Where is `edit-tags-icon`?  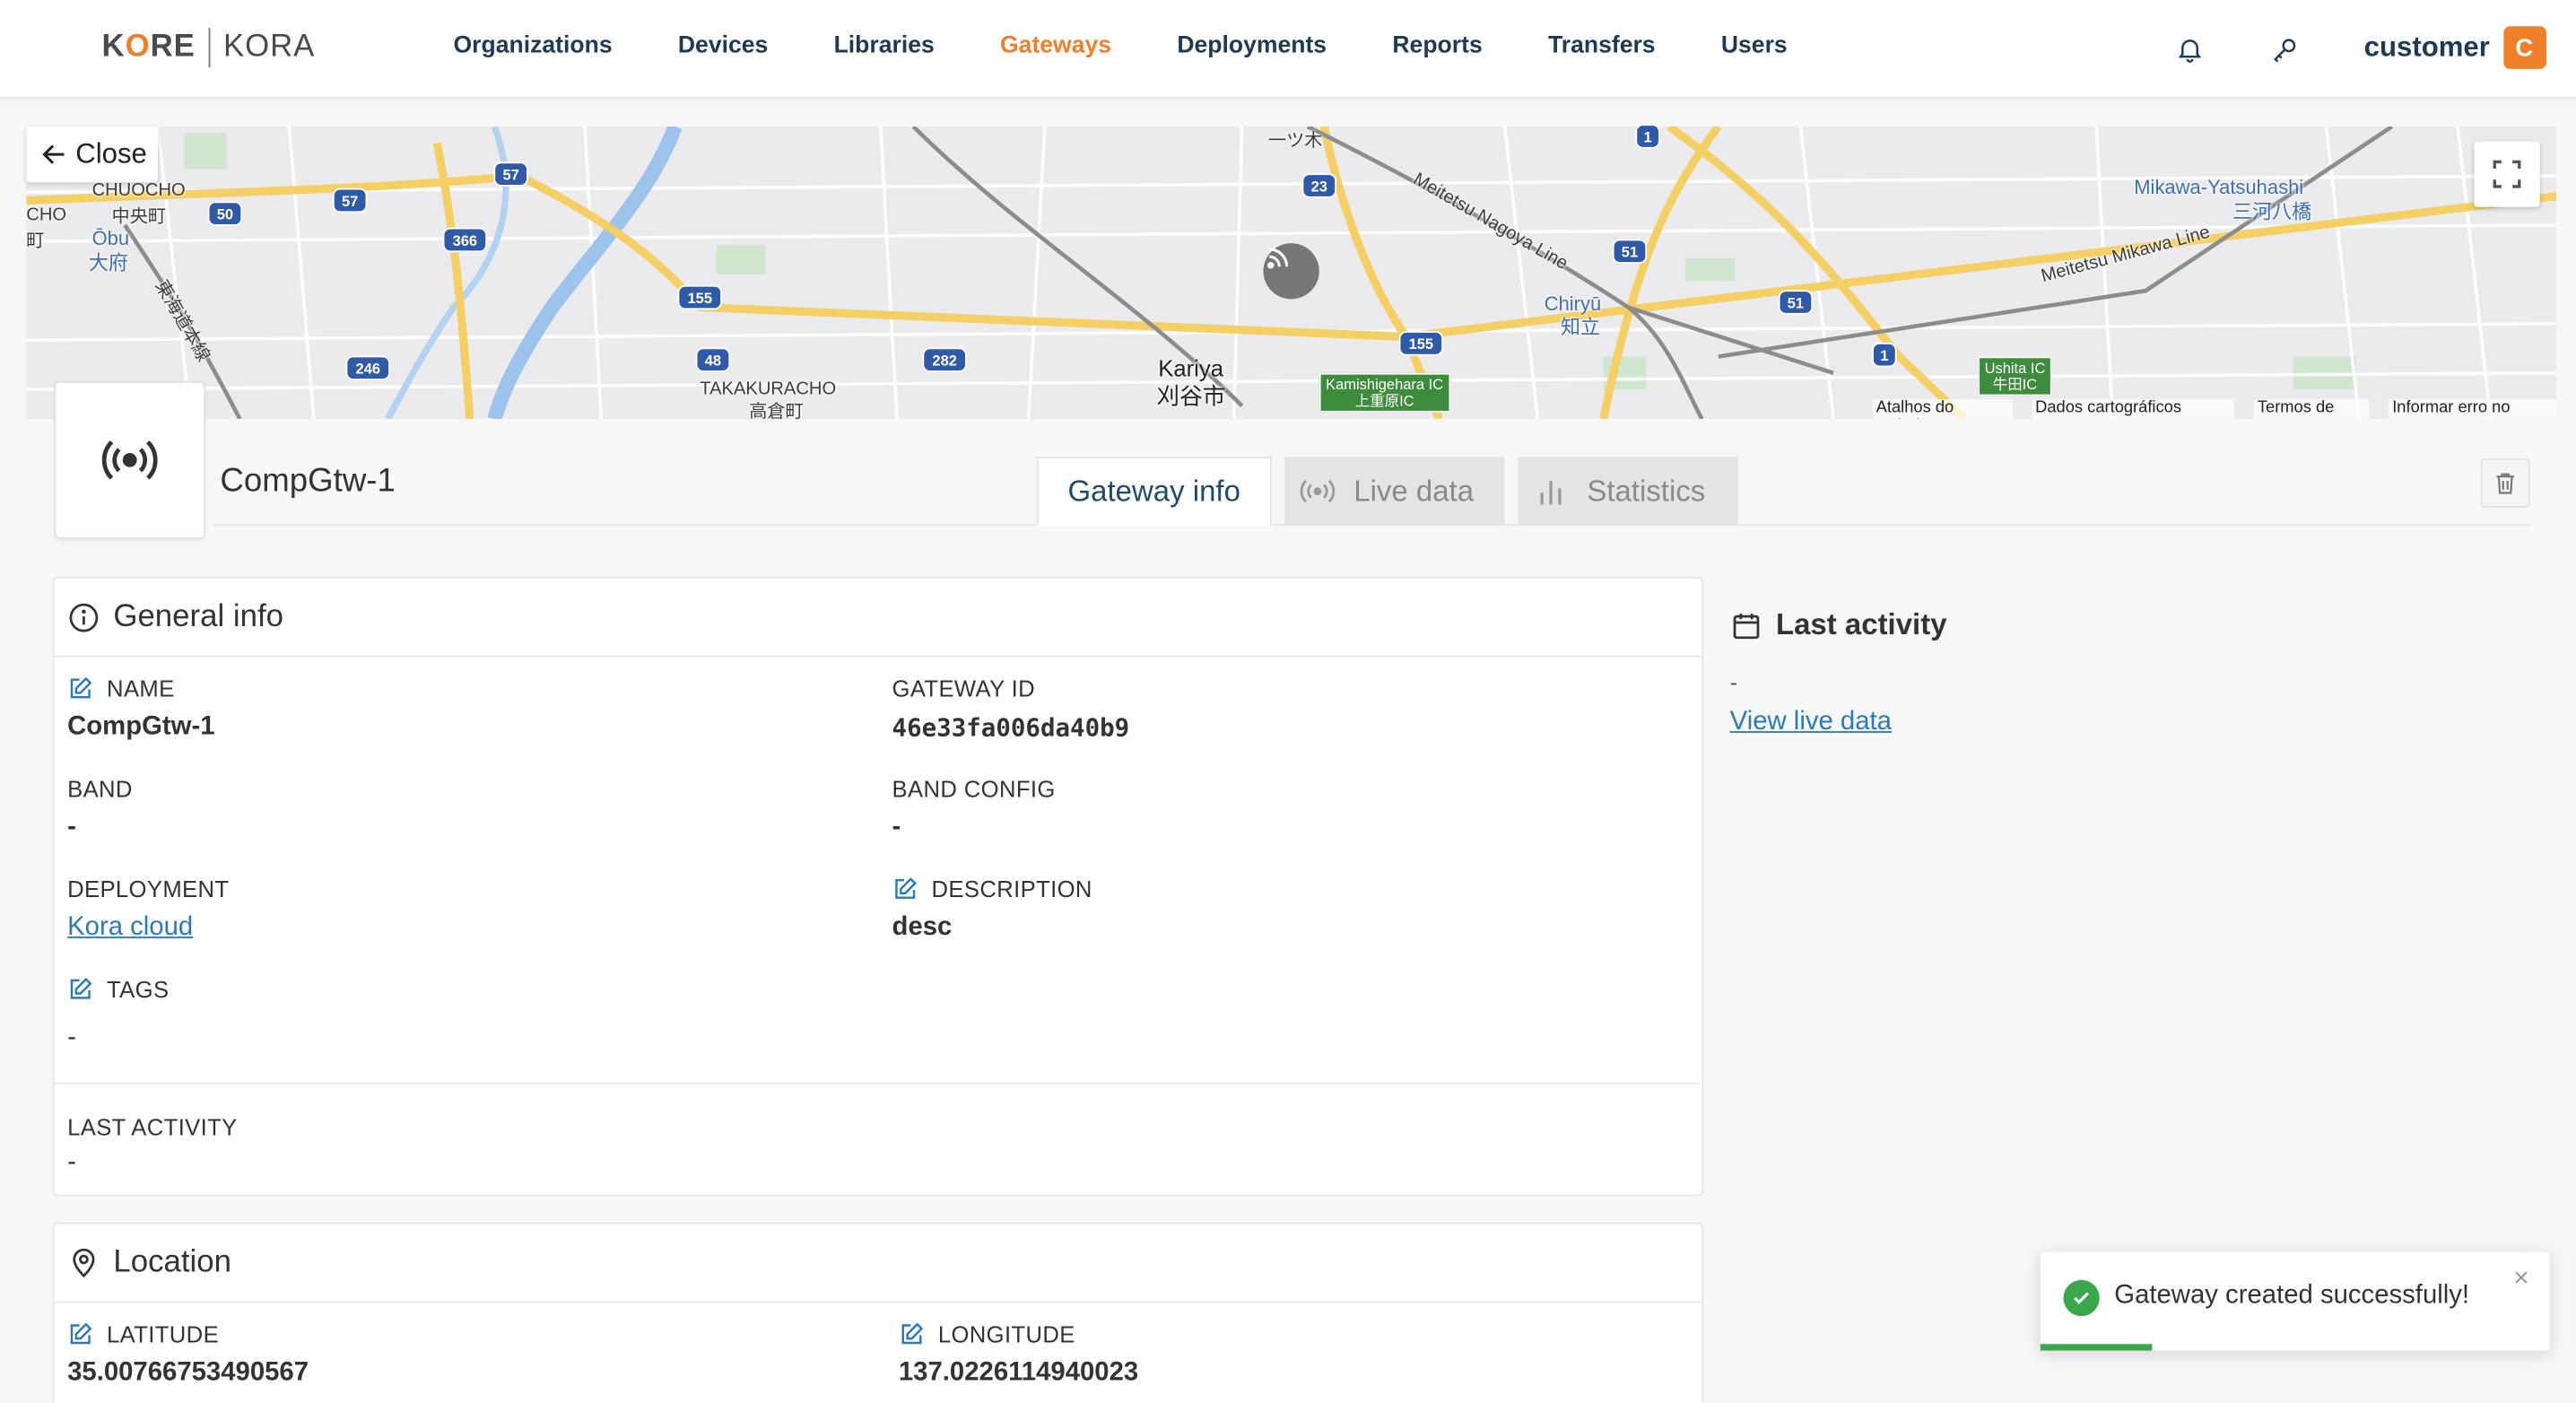 edit-tags-icon is located at coordinates (80, 989).